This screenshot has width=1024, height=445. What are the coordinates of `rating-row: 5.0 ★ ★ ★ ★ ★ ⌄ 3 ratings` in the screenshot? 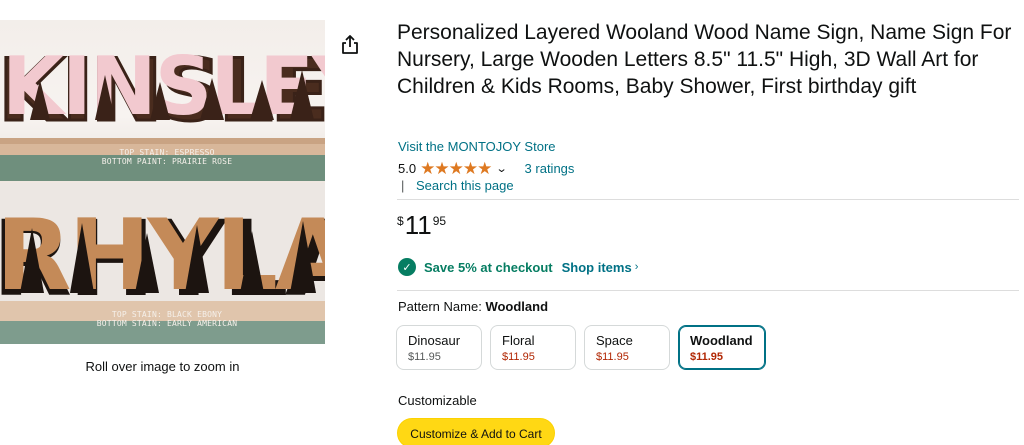 It's located at (486, 168).